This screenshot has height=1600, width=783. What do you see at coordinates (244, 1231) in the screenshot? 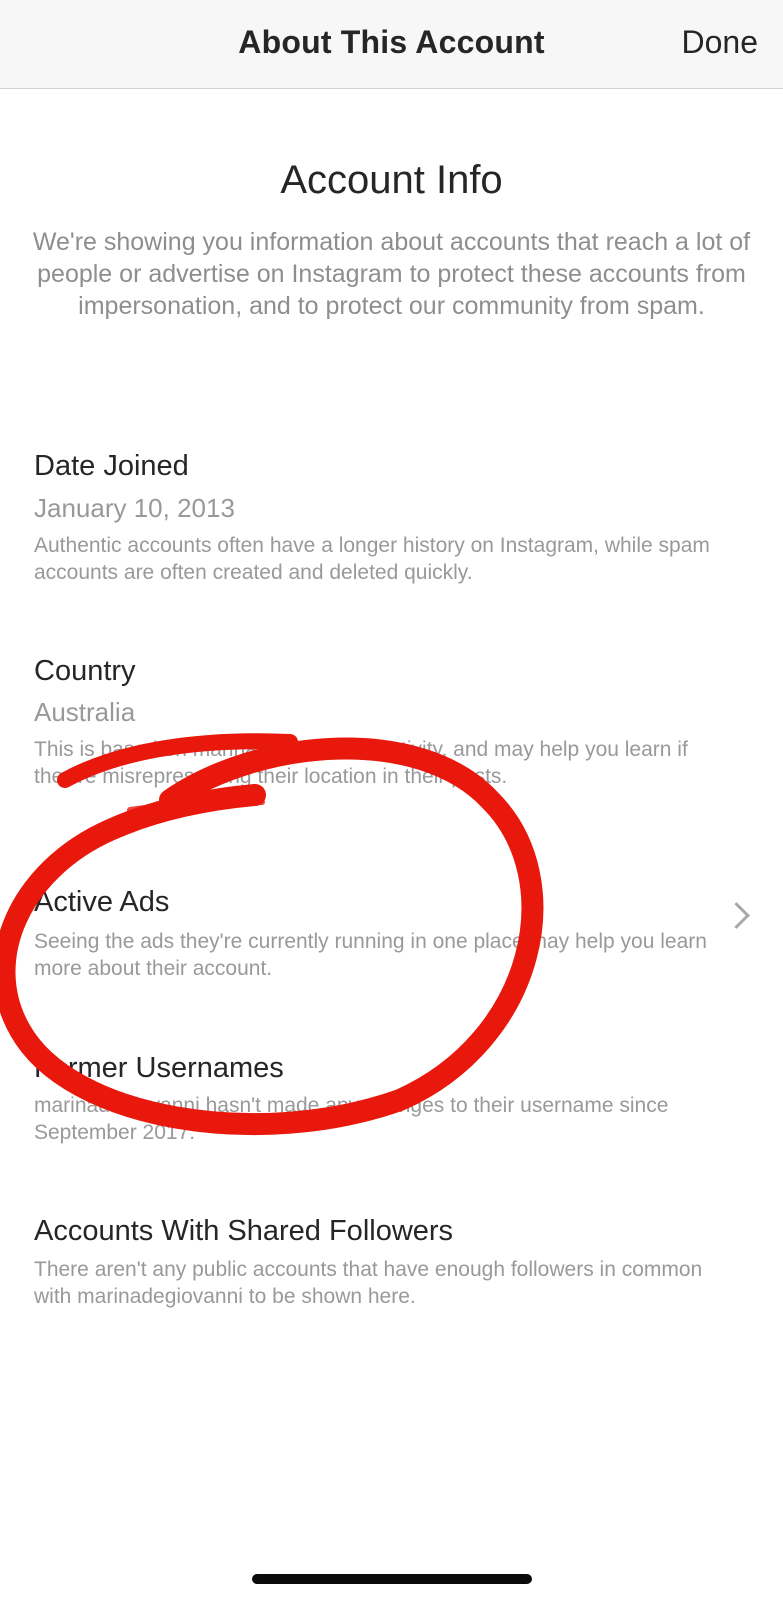
I see `section-title: Accounts With Shared Followers` at bounding box center [244, 1231].